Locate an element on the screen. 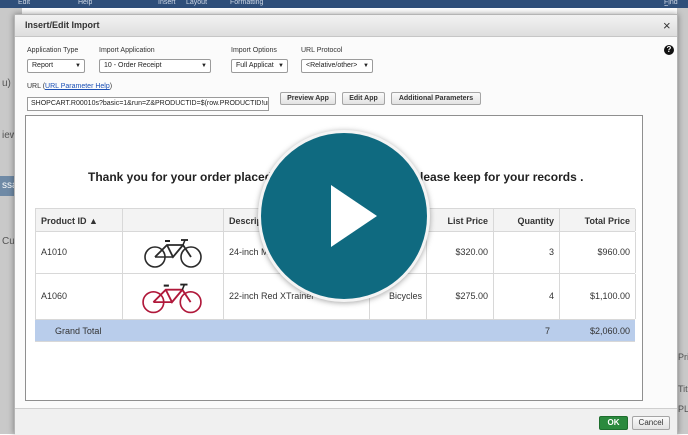 The width and height of the screenshot is (688, 435). app-top-bar is located at coordinates (344, 4).